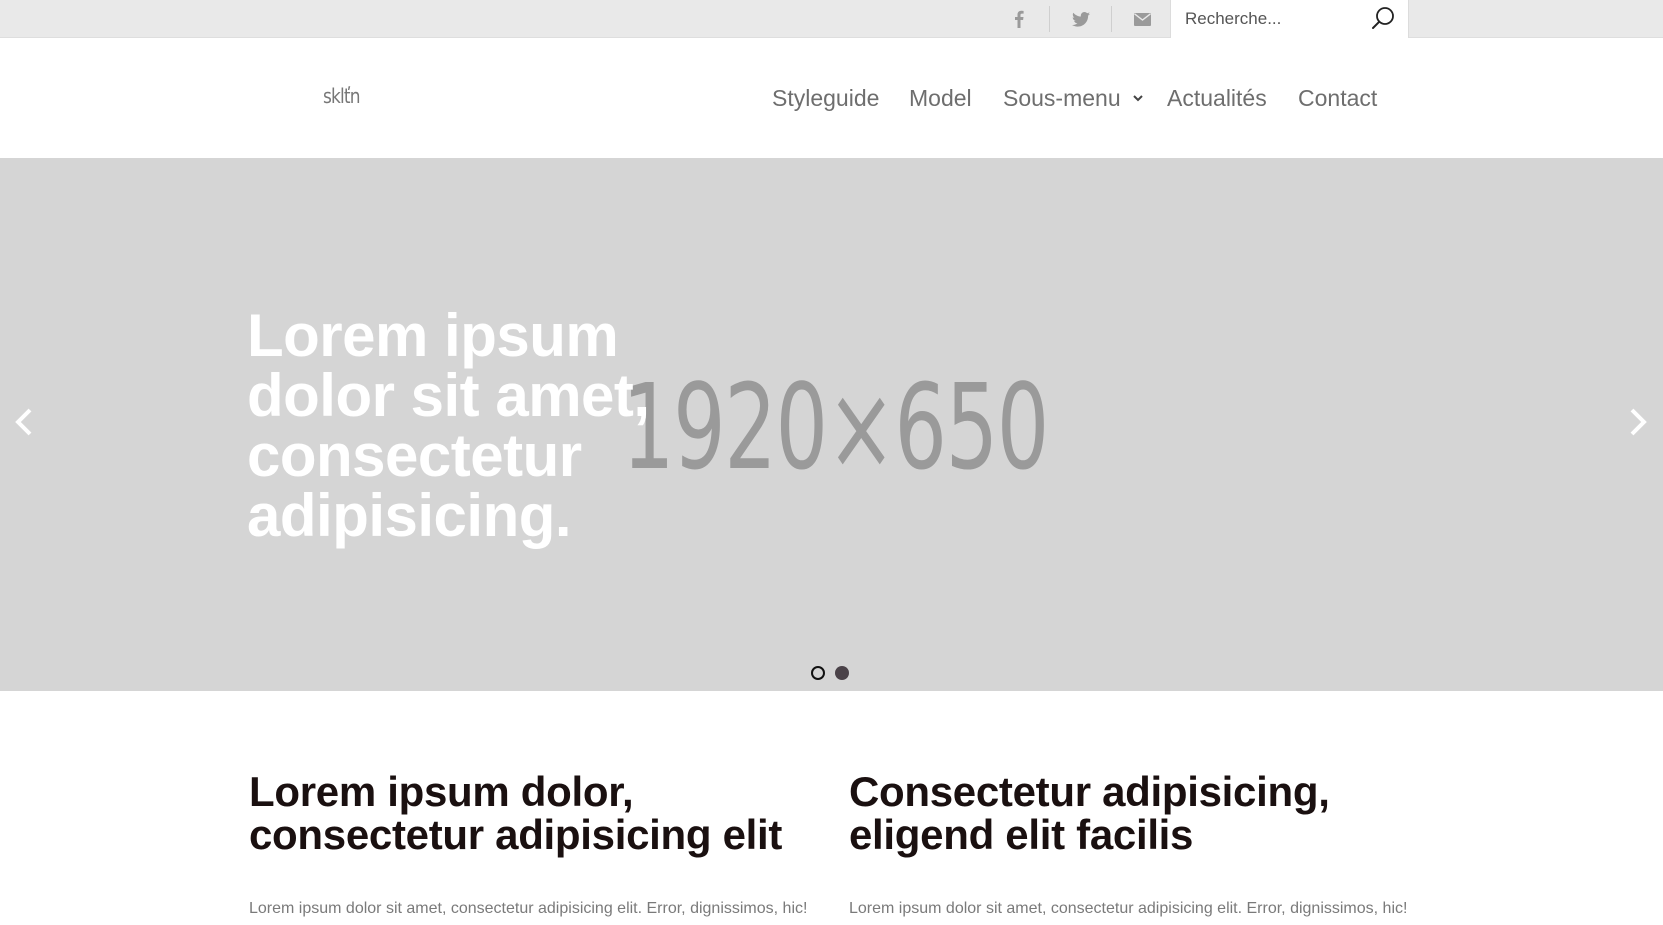 This screenshot has width=1663, height=925. I want to click on slider-dot, so click(818, 673).